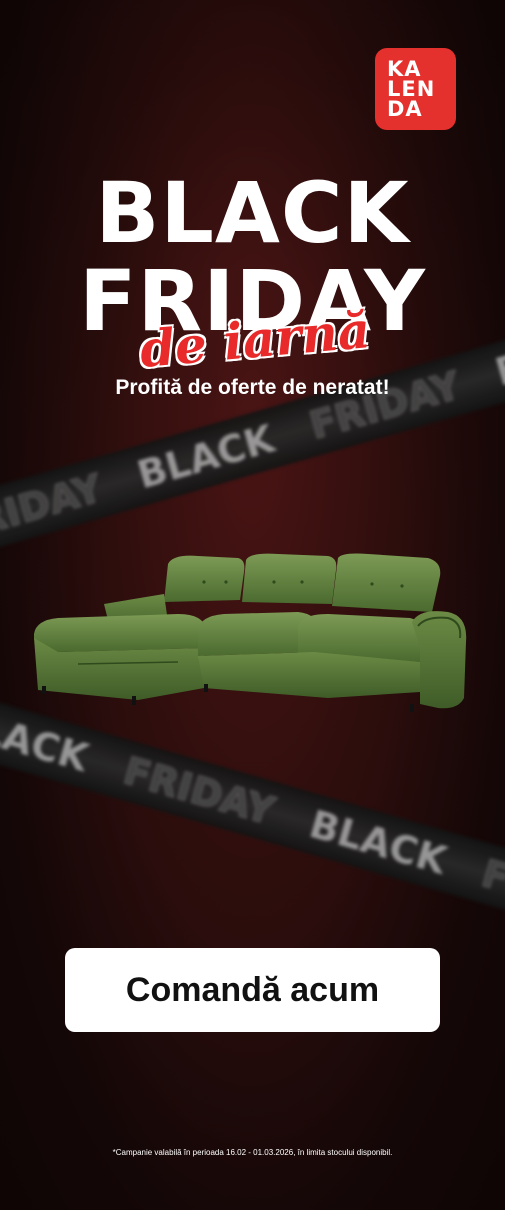 This screenshot has height=1210, width=505. What do you see at coordinates (411, 89) in the screenshot?
I see `logo-line-2: LEN` at bounding box center [411, 89].